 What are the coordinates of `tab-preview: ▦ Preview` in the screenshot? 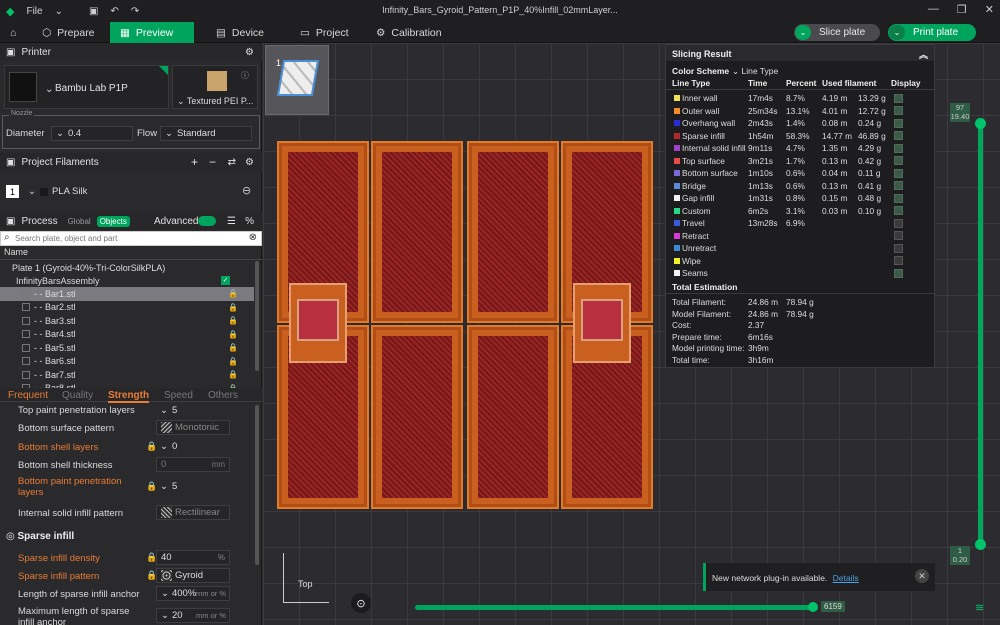 It's located at (152, 32).